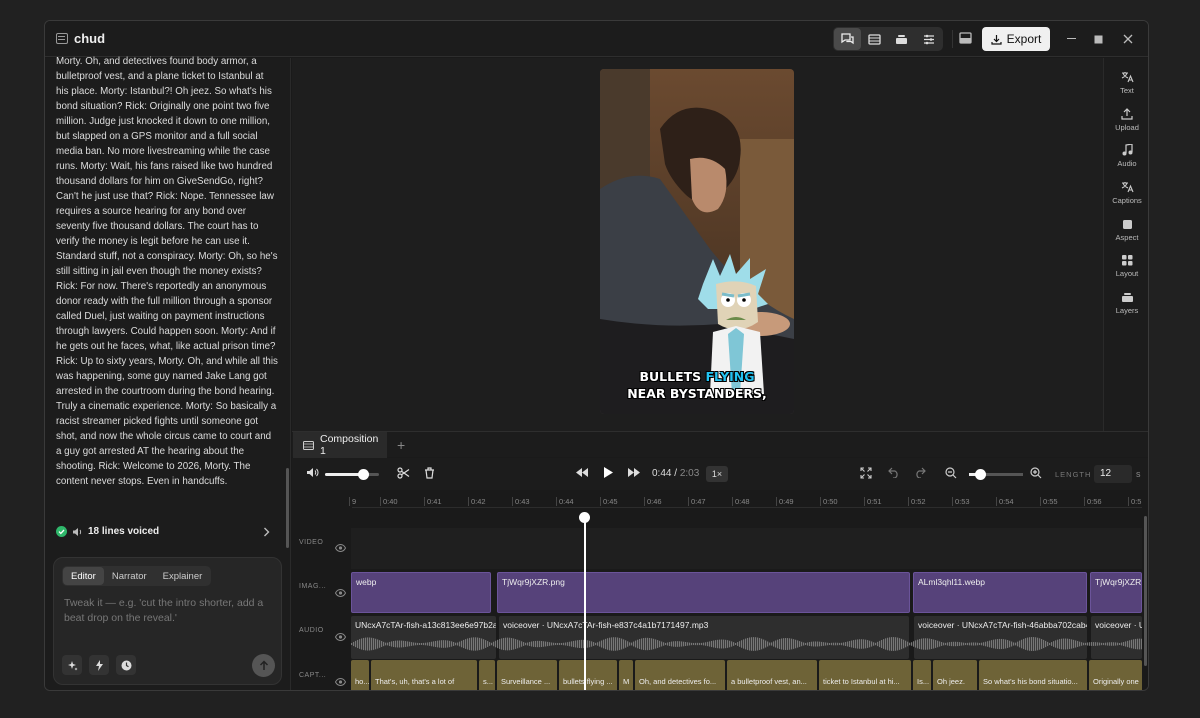 Image resolution: width=1200 pixels, height=718 pixels. I want to click on rewind-button, so click(582, 472).